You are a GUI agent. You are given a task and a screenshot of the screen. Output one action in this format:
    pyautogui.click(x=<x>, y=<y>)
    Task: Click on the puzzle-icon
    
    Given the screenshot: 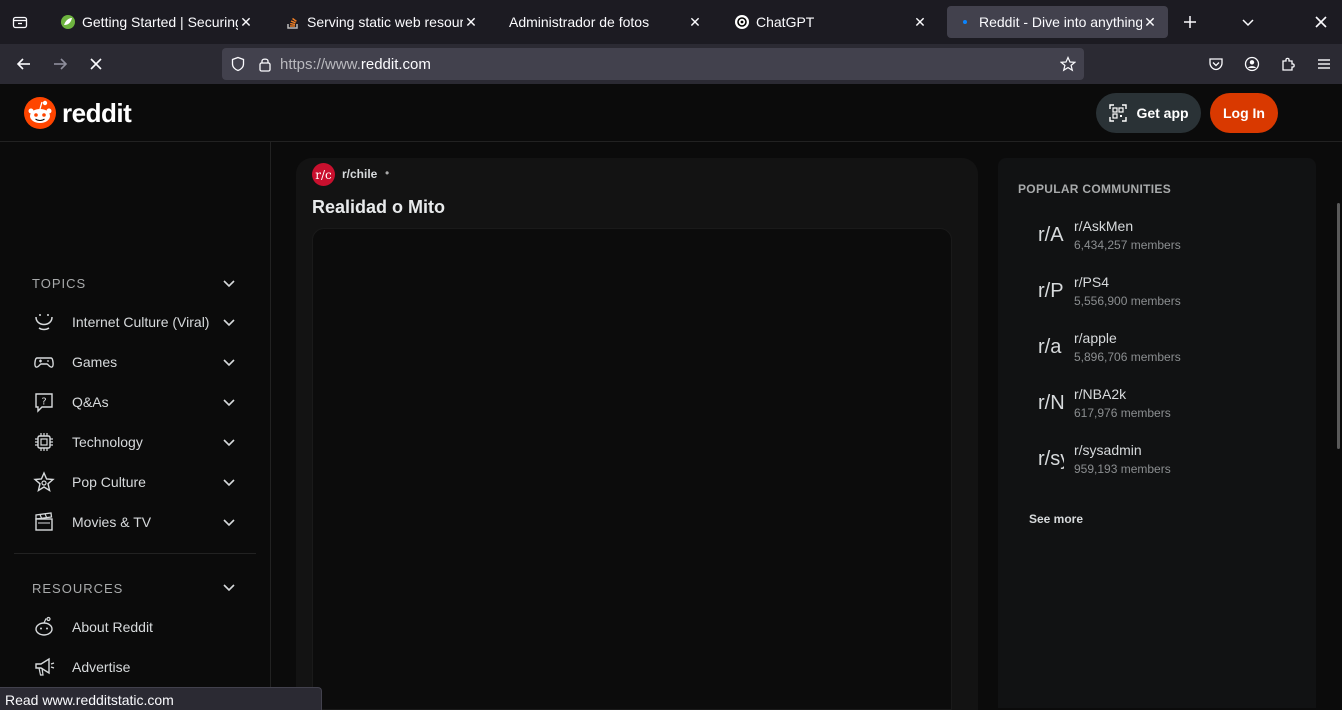 What is the action you would take?
    pyautogui.click(x=1288, y=64)
    